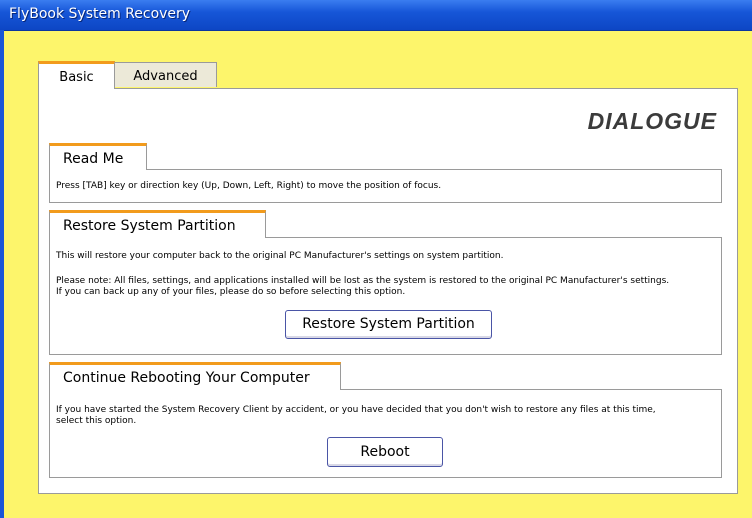 This screenshot has height=518, width=752. Describe the element at coordinates (165, 74) in the screenshot. I see `tab-advanced: Advanced` at that location.